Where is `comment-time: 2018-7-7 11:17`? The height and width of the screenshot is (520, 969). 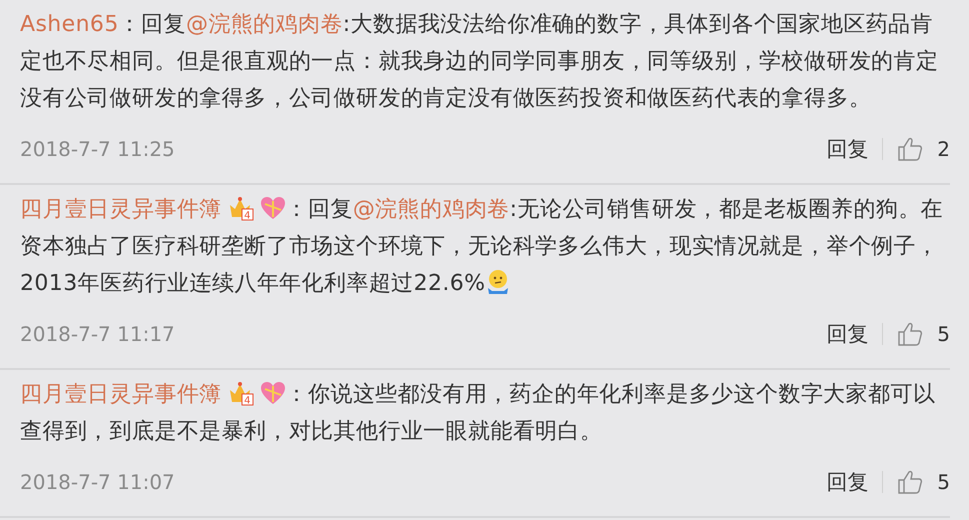 comment-time: 2018-7-7 11:17 is located at coordinates (97, 334).